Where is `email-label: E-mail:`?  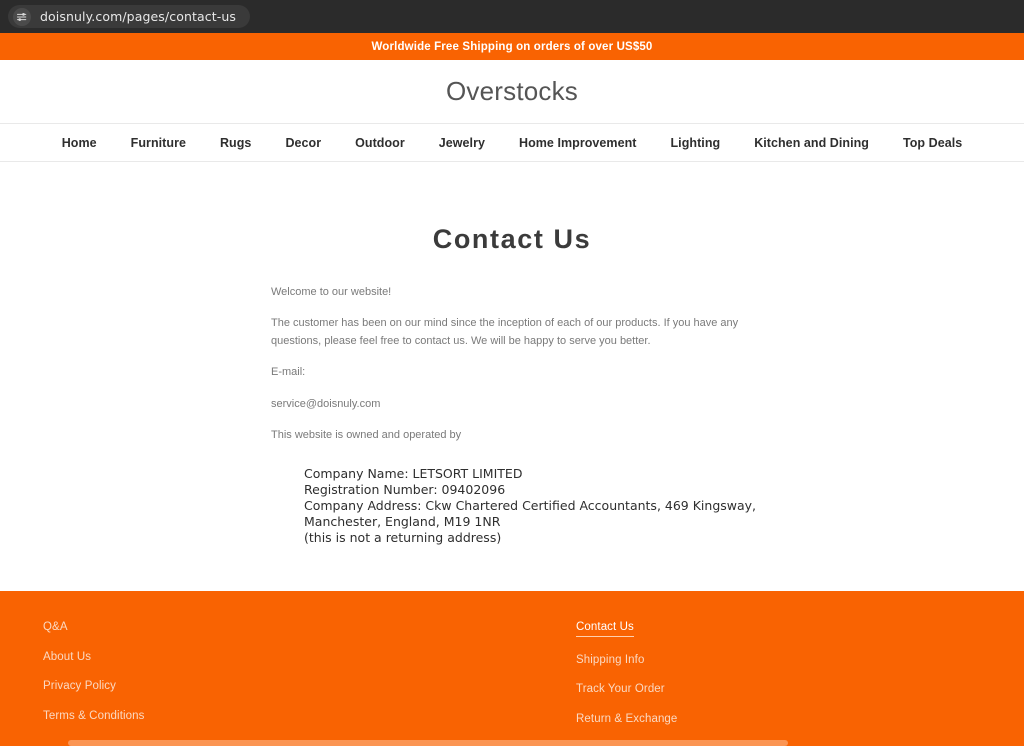
email-label: E-mail: is located at coordinates (288, 372).